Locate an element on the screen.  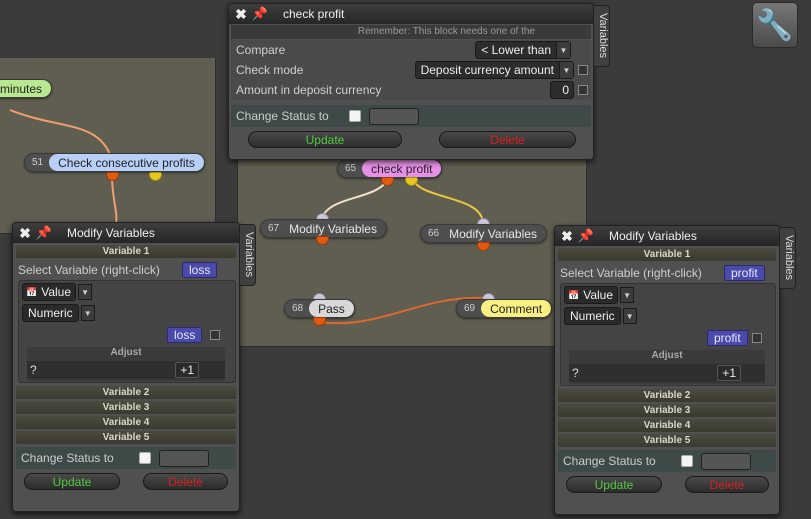
node-51: 51 Check consecutive profits is located at coordinates (114, 162).